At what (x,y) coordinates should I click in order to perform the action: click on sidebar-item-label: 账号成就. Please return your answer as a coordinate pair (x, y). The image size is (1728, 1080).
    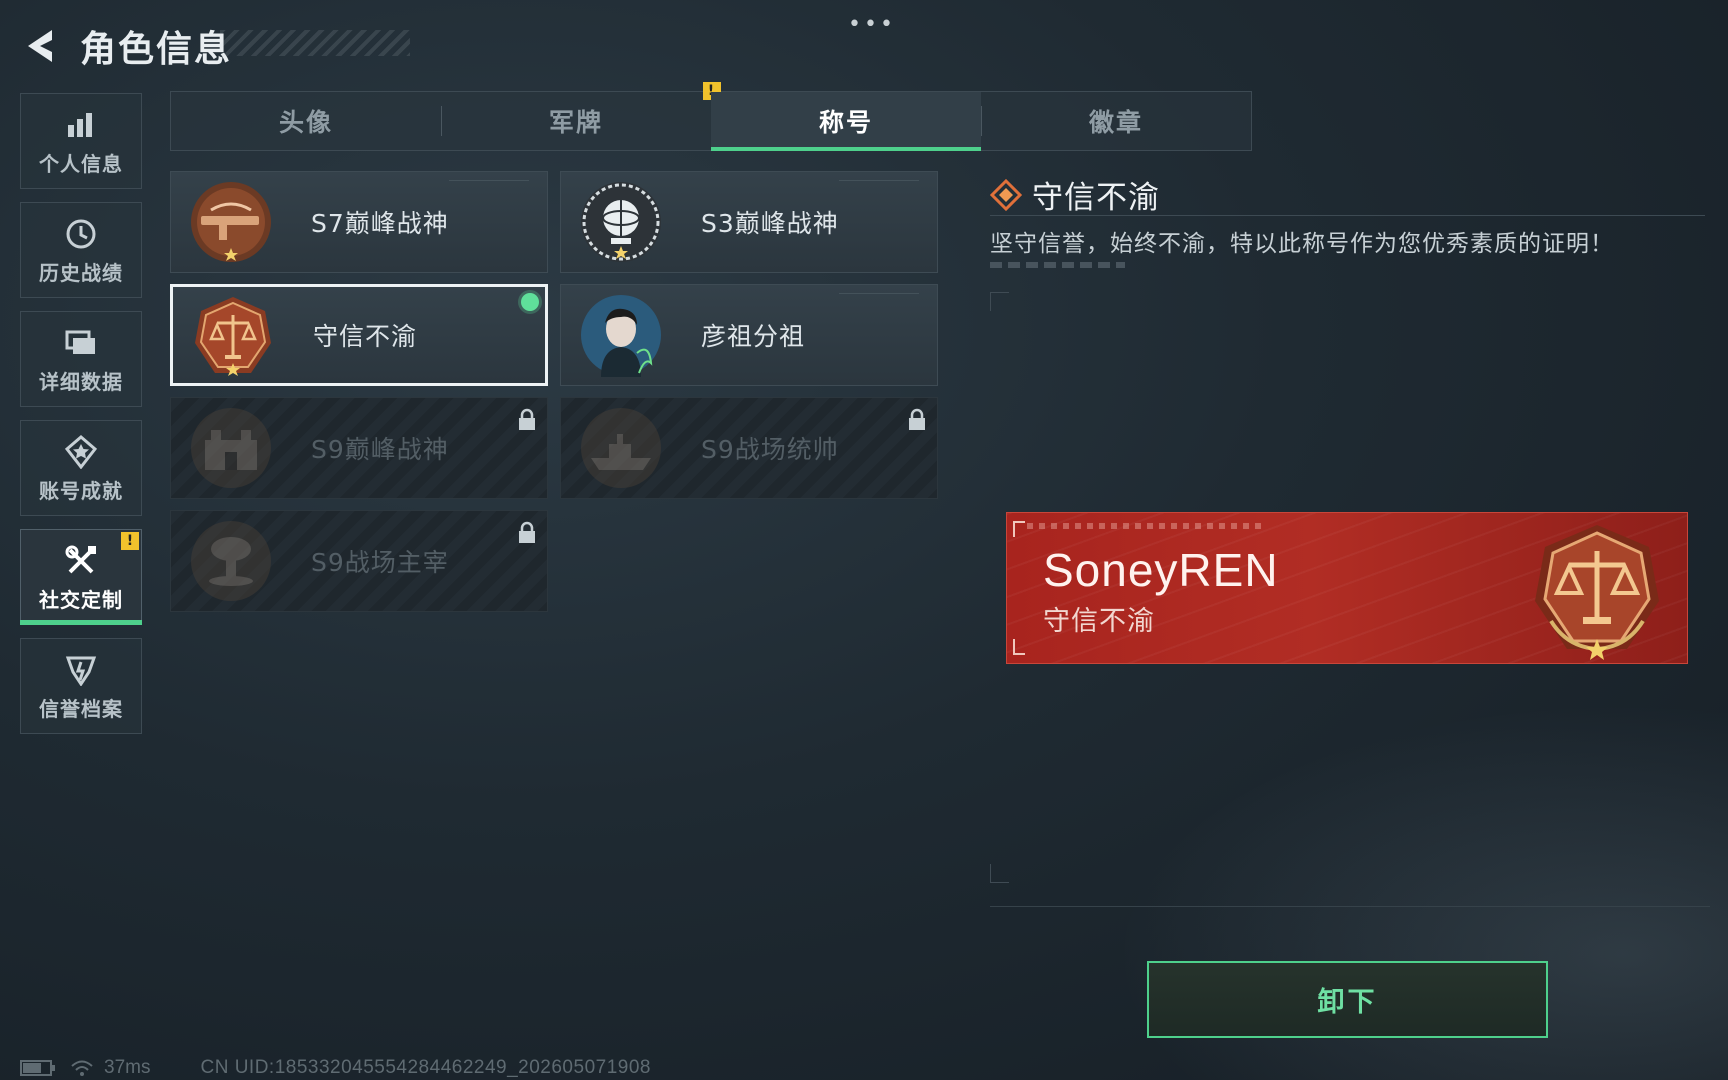
    Looking at the image, I should click on (81, 490).